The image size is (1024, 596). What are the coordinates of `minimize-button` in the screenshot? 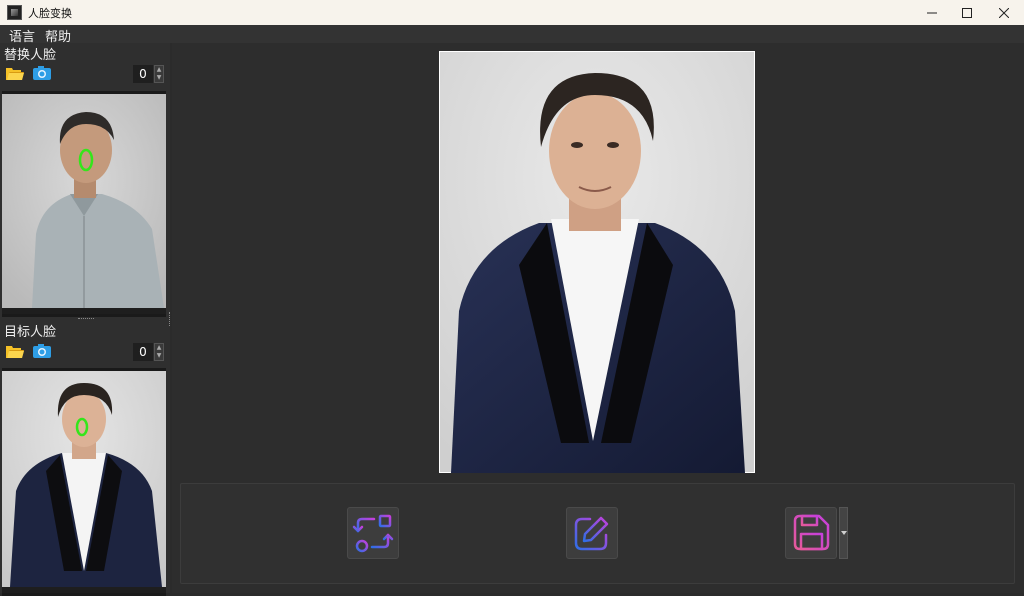 It's located at (932, 12).